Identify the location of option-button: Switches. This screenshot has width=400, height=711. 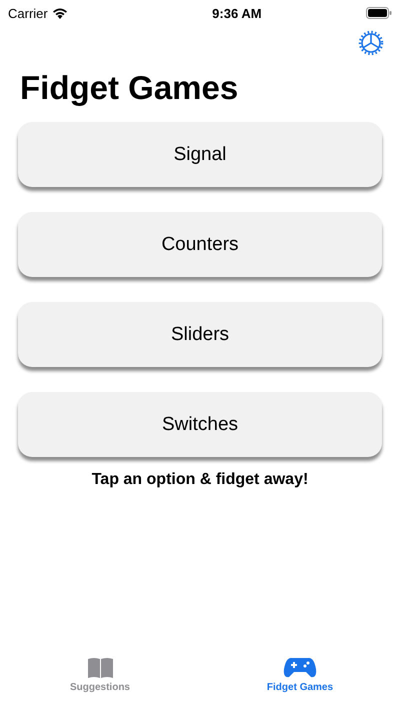
(200, 424).